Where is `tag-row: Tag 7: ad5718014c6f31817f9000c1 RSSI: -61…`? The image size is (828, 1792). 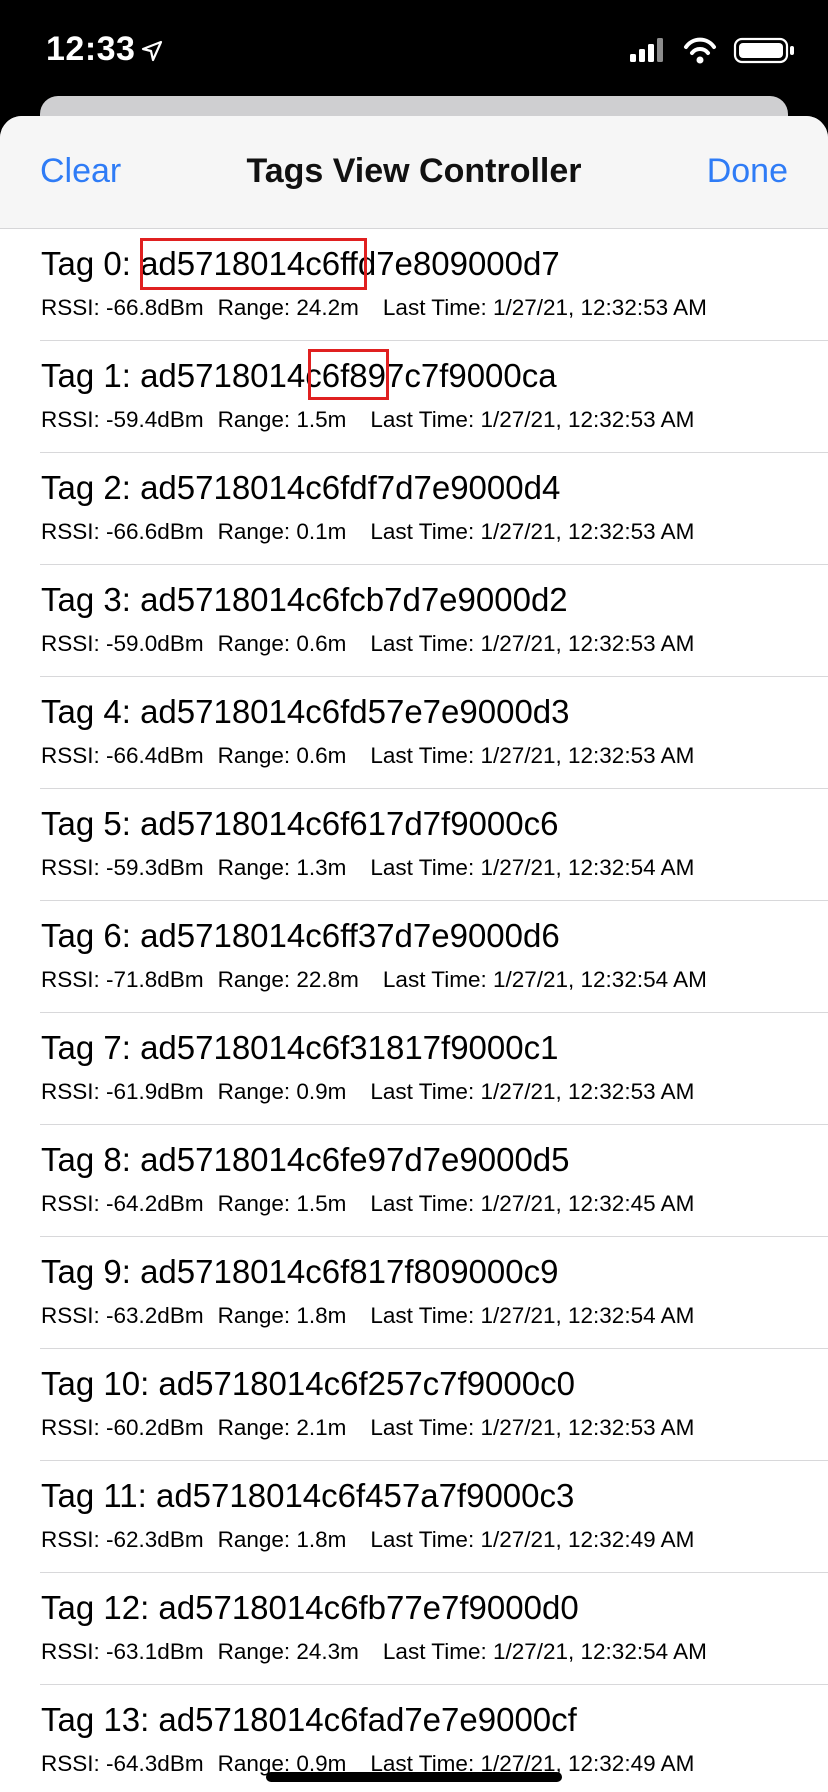 tag-row: Tag 7: ad5718014c6f31817f9000c1 RSSI: -61… is located at coordinates (434, 1069).